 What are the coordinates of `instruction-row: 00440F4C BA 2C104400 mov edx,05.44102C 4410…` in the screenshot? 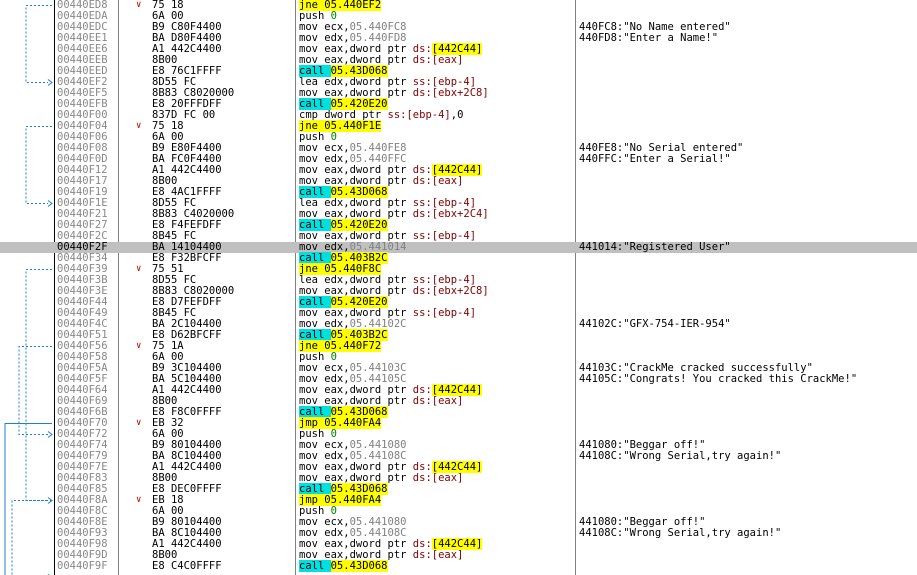 It's located at (458, 324).